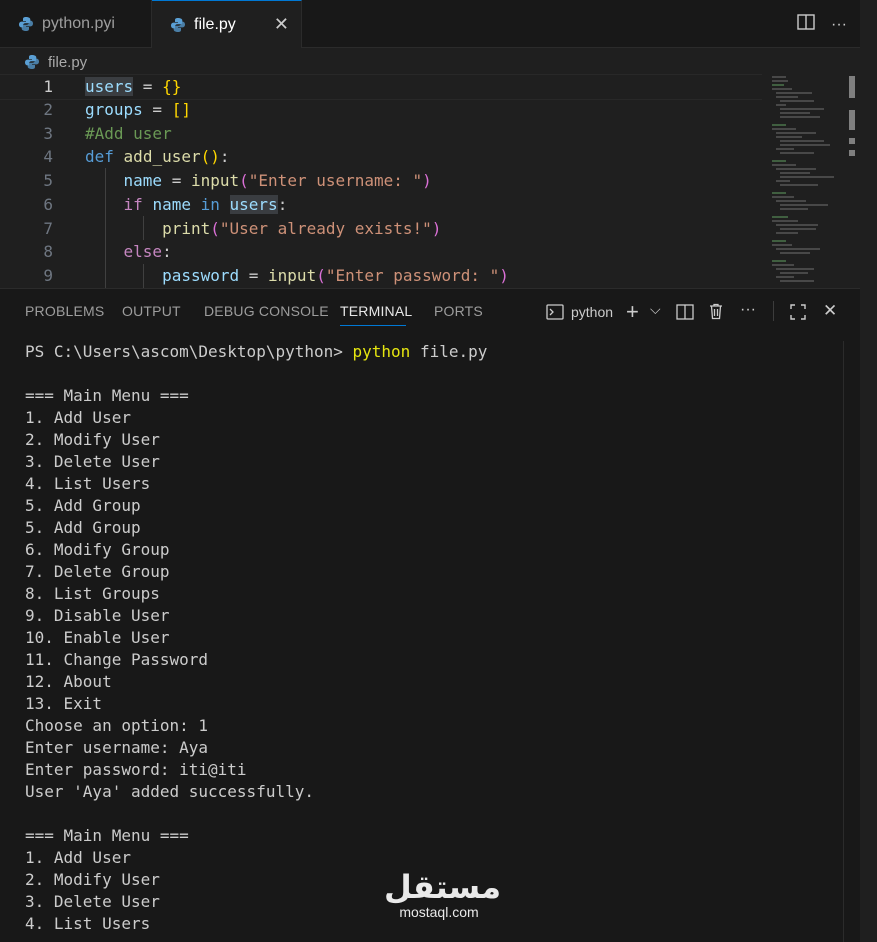 This screenshot has width=877, height=942. What do you see at coordinates (381, 205) in the screenshot?
I see `code-line: 6 if name in users:` at bounding box center [381, 205].